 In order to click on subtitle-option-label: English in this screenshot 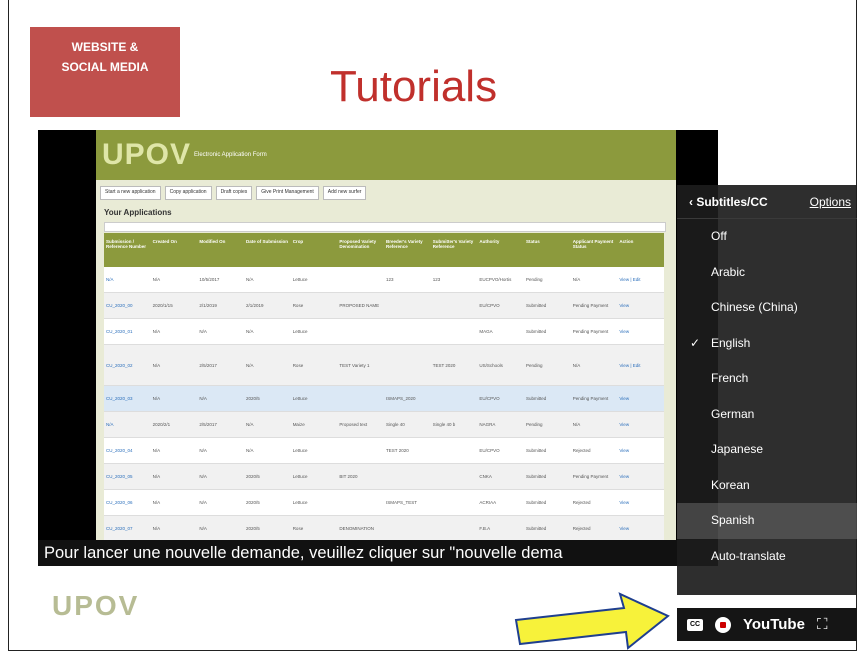, I will do `click(731, 342)`.